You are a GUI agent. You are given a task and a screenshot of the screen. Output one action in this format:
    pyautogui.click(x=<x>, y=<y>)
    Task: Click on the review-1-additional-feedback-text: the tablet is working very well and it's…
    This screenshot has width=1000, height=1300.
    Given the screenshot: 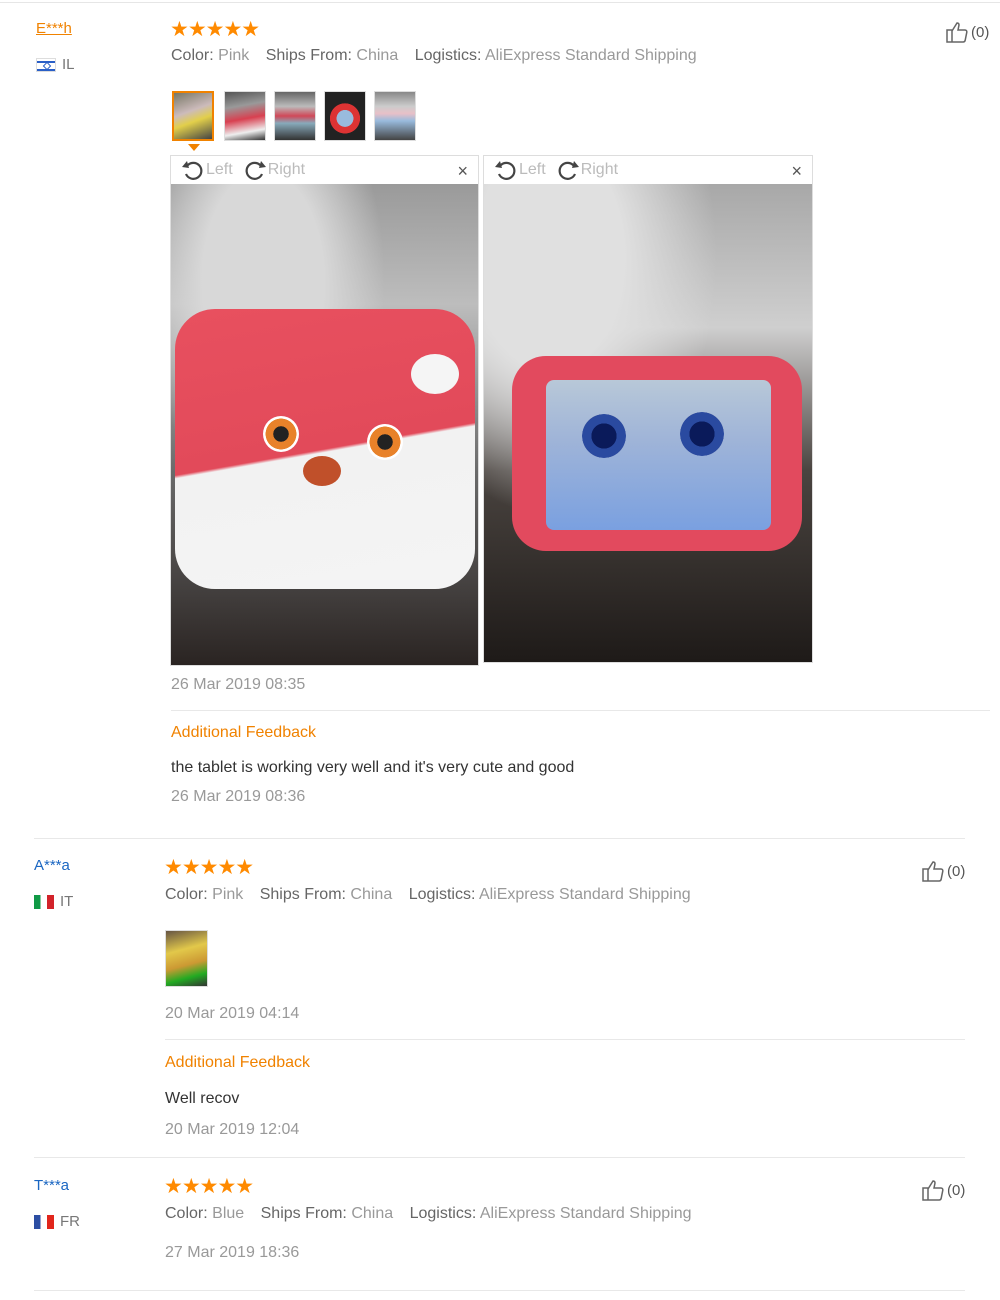 What is the action you would take?
    pyautogui.click(x=373, y=767)
    